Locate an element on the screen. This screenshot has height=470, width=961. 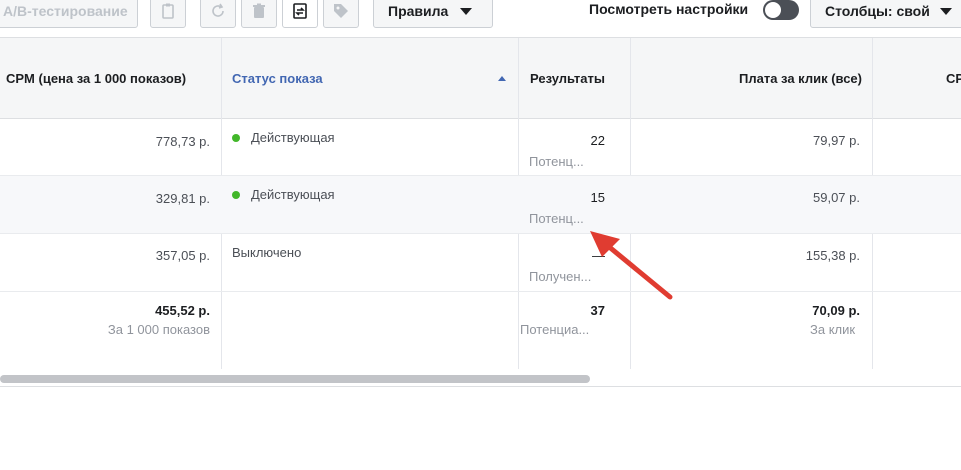
status-value: Выключено is located at coordinates (267, 252).